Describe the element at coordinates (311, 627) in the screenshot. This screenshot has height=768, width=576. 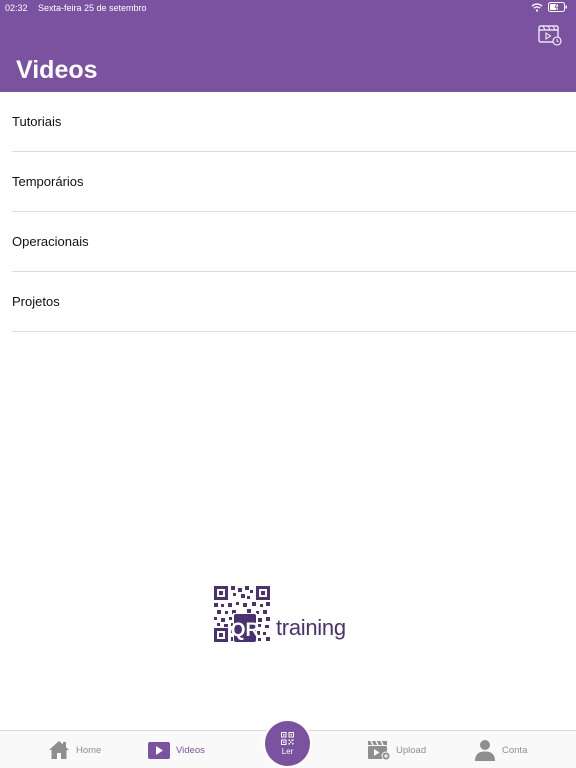
I see `brand-text: training` at that location.